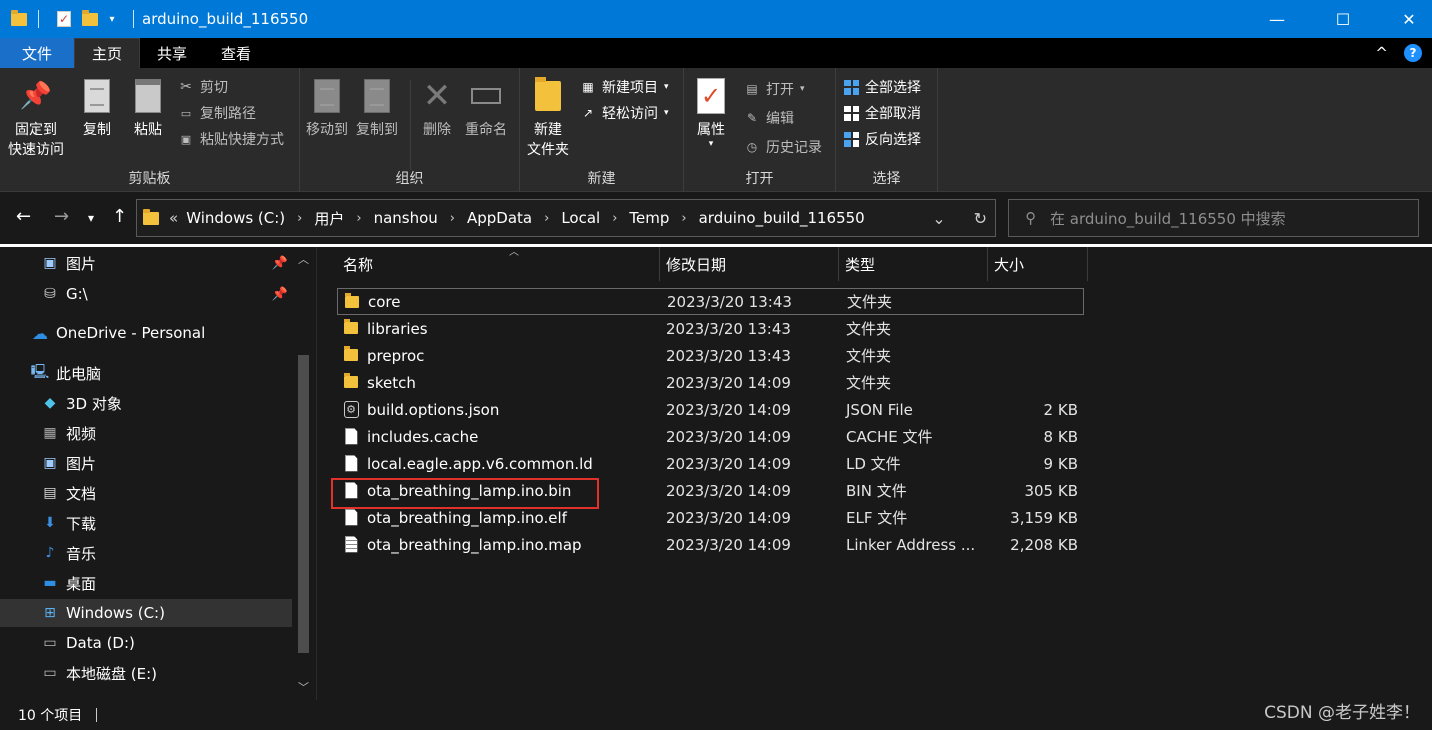 The height and width of the screenshot is (730, 1432). Describe the element at coordinates (146, 553) in the screenshot. I see `nav-item-music: ♪ 音乐` at that location.